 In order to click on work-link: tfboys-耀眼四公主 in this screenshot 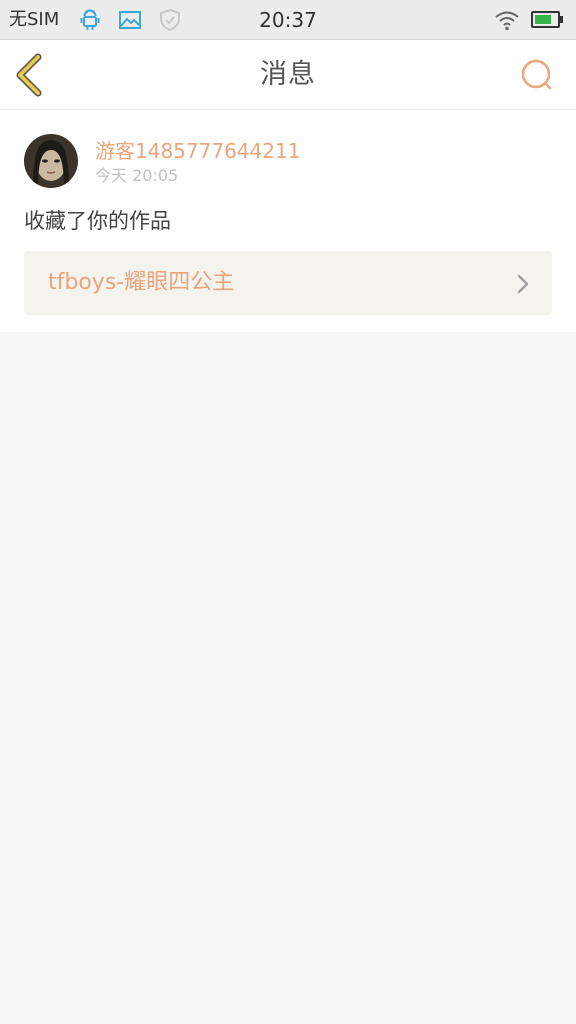, I will do `click(288, 283)`.